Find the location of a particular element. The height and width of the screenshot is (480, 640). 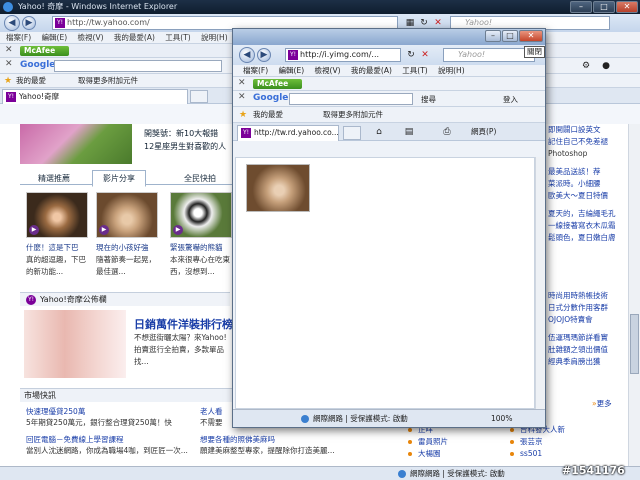

right-link: 夏天的，吉綸繩毛孔 is located at coordinates (588, 214).